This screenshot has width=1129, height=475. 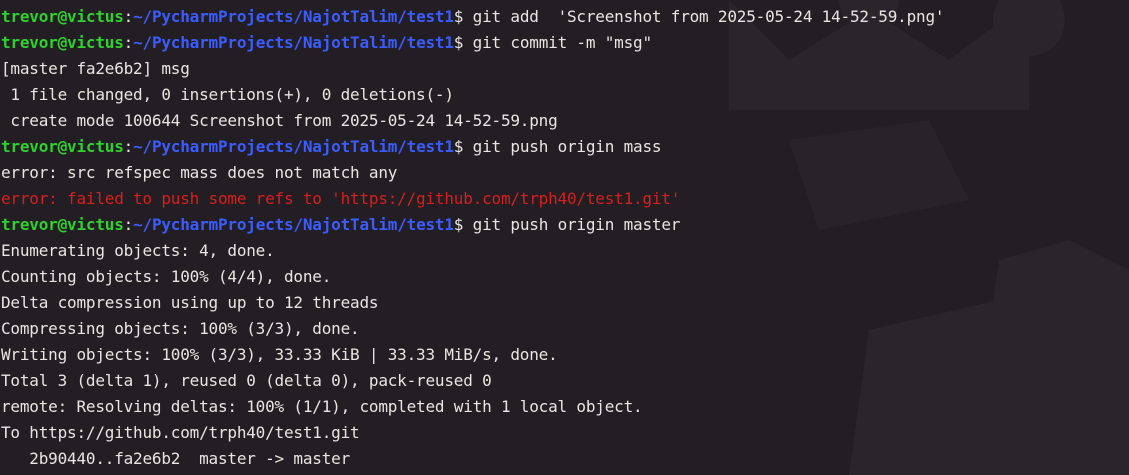 I want to click on command-text: git push origin master, so click(x=576, y=224).